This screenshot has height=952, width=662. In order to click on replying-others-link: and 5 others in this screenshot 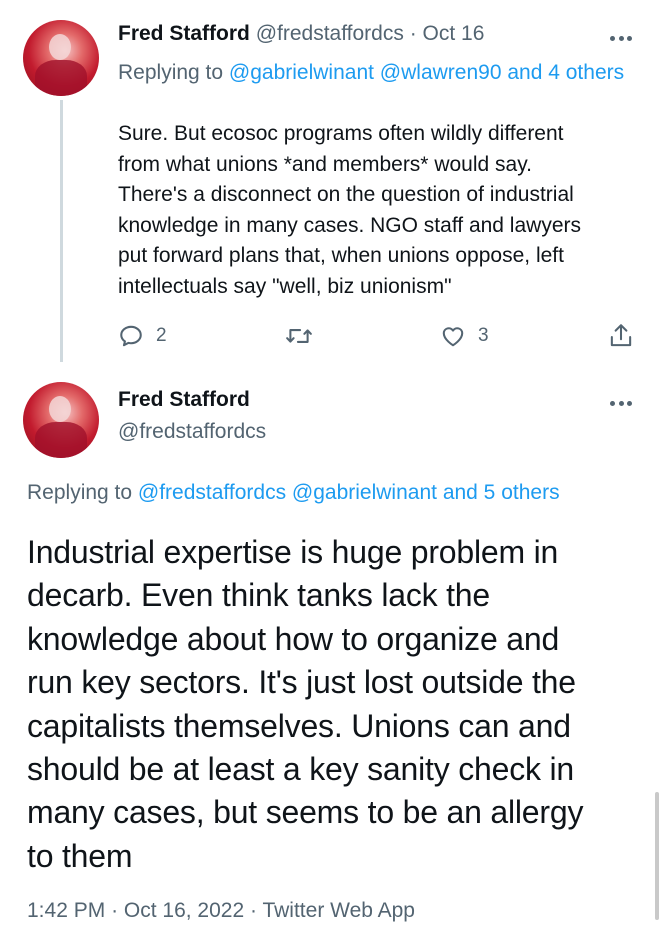, I will do `click(501, 492)`.